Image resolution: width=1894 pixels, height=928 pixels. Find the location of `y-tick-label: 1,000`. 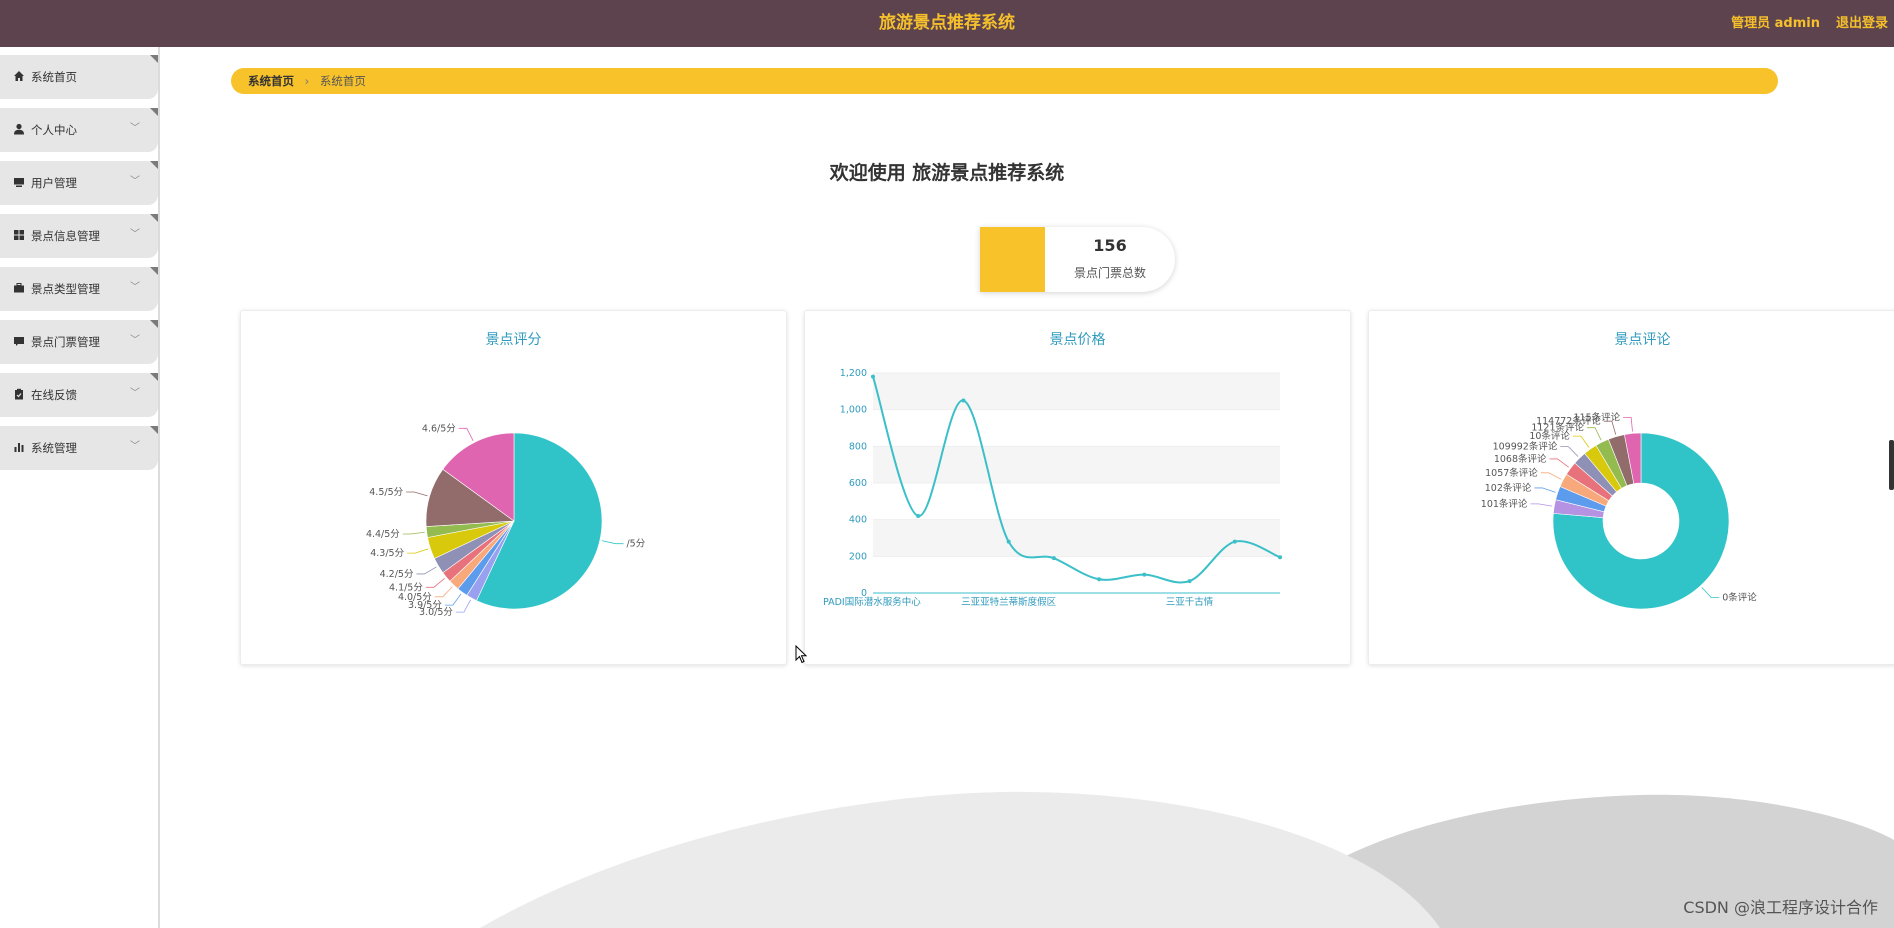

y-tick-label: 1,000 is located at coordinates (853, 410).